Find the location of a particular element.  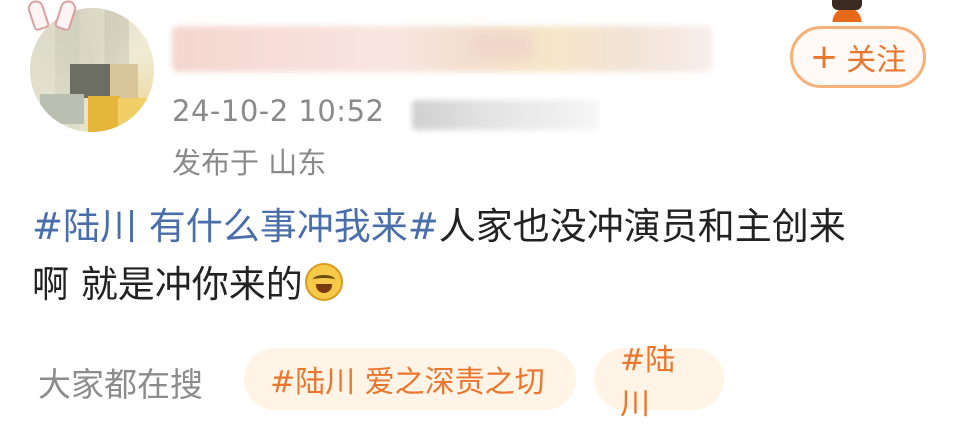

post-hashtag: #陆川 有什么事冲我来# is located at coordinates (235, 226).